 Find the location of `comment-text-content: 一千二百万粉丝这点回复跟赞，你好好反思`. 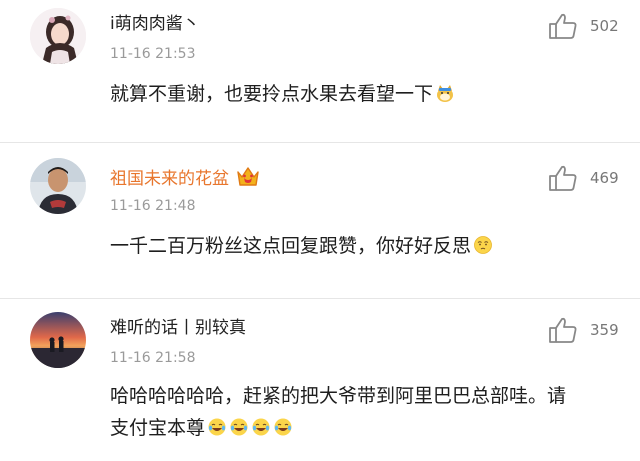

comment-text-content: 一千二百万粉丝这点回复跟赞，你好好反思 is located at coordinates (291, 246).